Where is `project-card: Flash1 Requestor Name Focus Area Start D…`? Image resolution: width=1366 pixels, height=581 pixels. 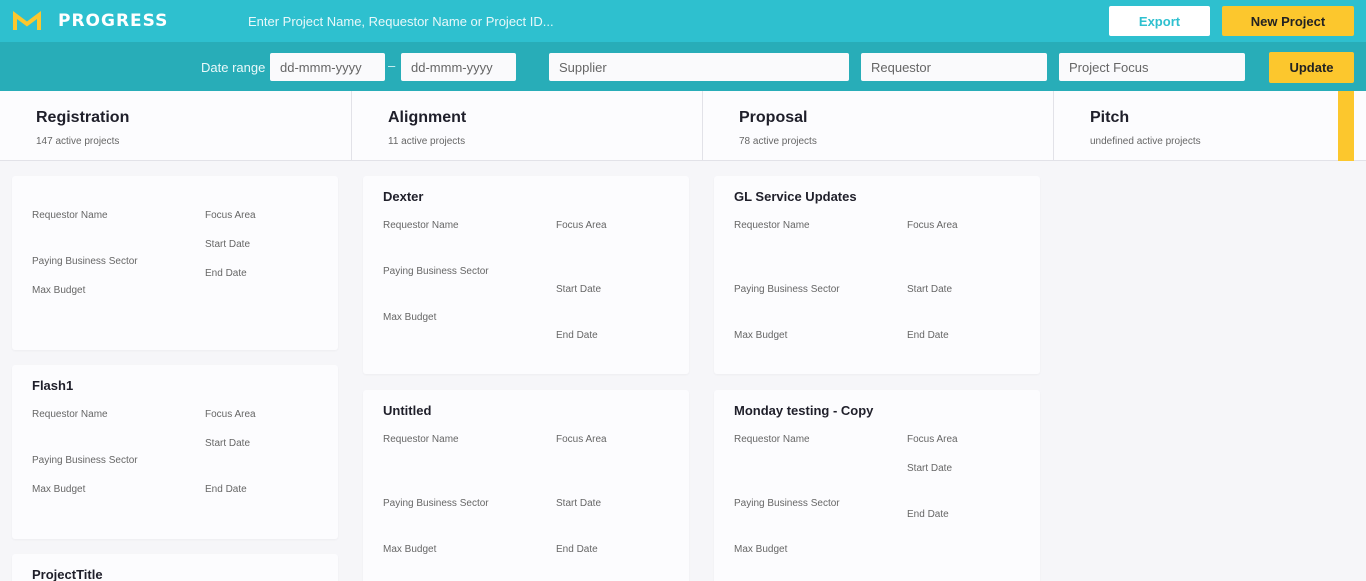
project-card: Flash1 Requestor Name Focus Area Start D… is located at coordinates (175, 452).